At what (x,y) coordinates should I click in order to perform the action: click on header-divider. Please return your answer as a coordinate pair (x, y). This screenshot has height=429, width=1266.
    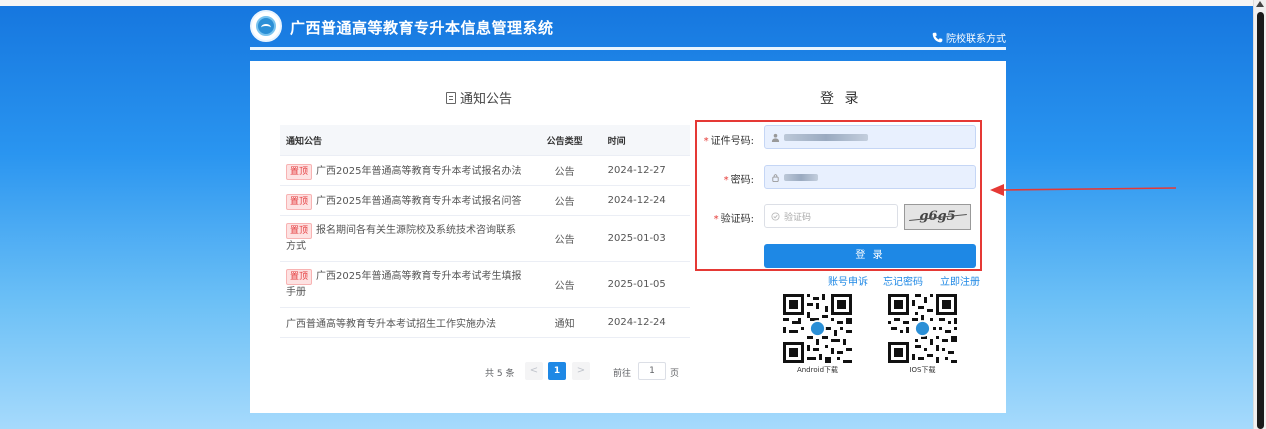
    Looking at the image, I should click on (628, 48).